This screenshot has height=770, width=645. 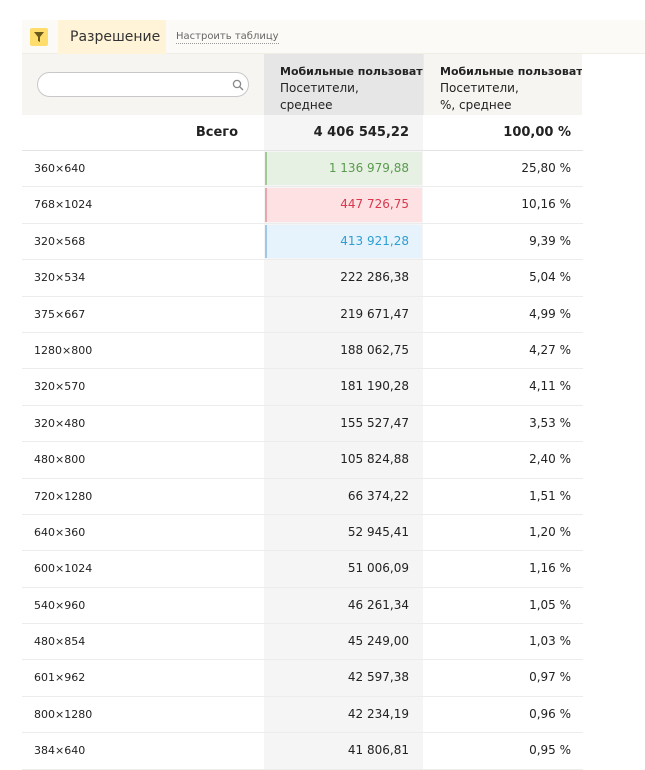 I want to click on share-cell: 1,20 %, so click(x=550, y=531).